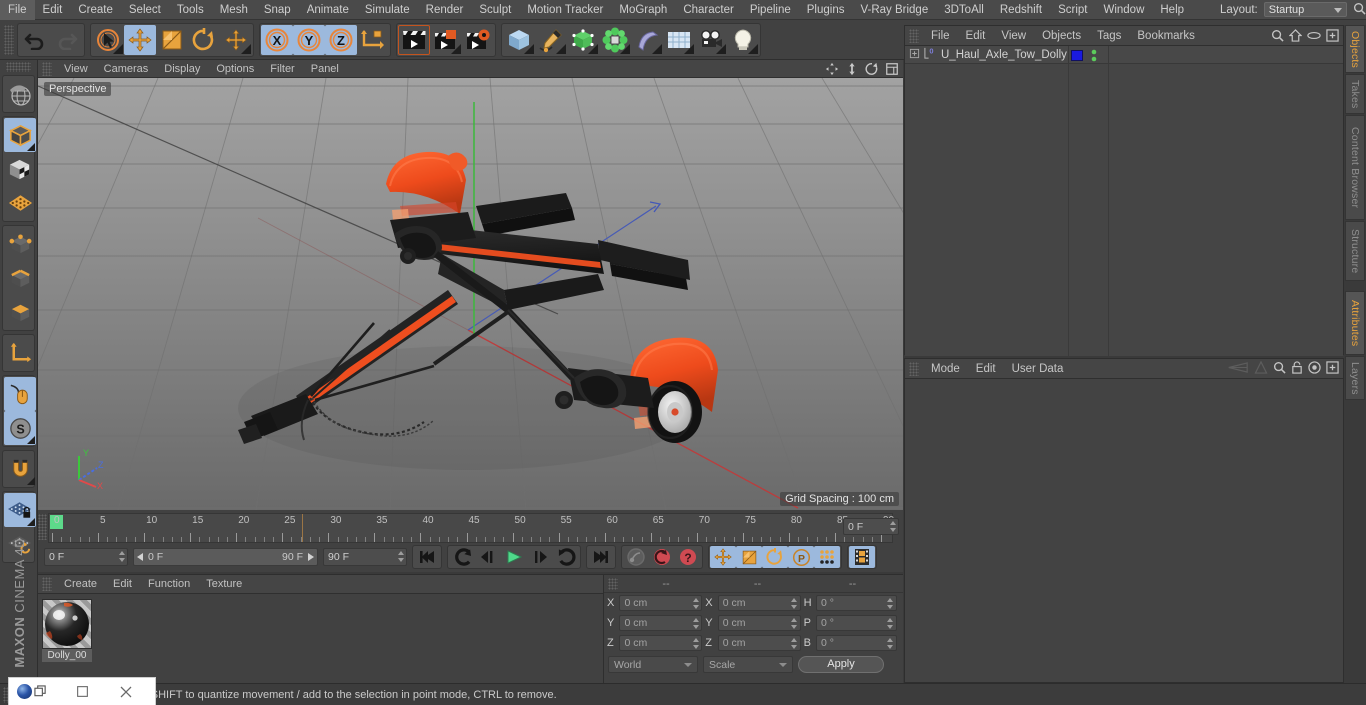 This screenshot has width=1366, height=705. What do you see at coordinates (122, 584) in the screenshot?
I see `material-menu-edit: Edit` at bounding box center [122, 584].